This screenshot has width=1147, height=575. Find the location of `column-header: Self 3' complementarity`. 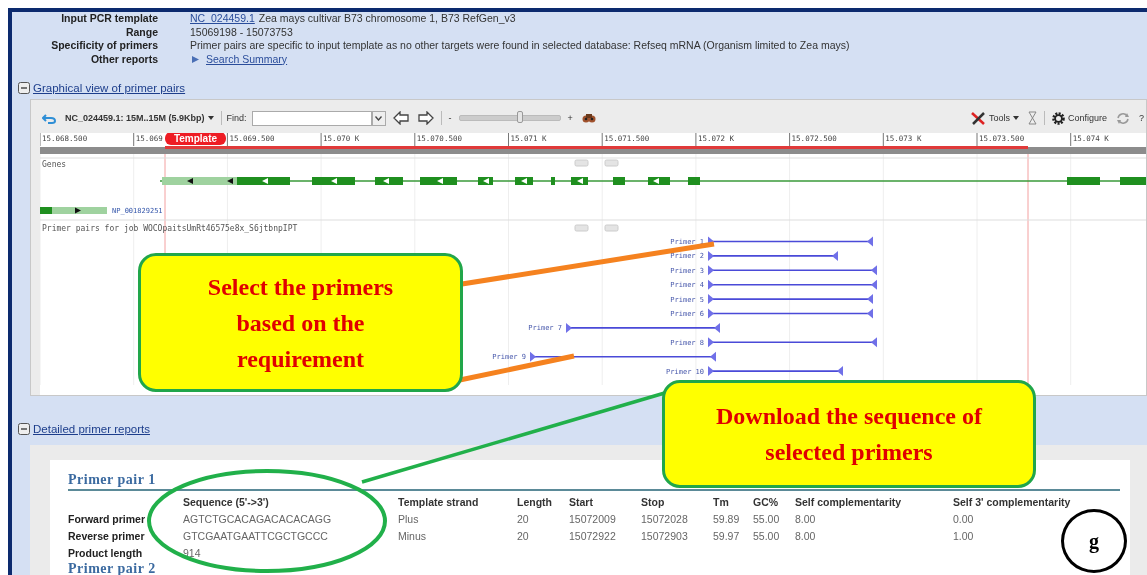

column-header: Self 3' complementarity is located at coordinates (1012, 502).